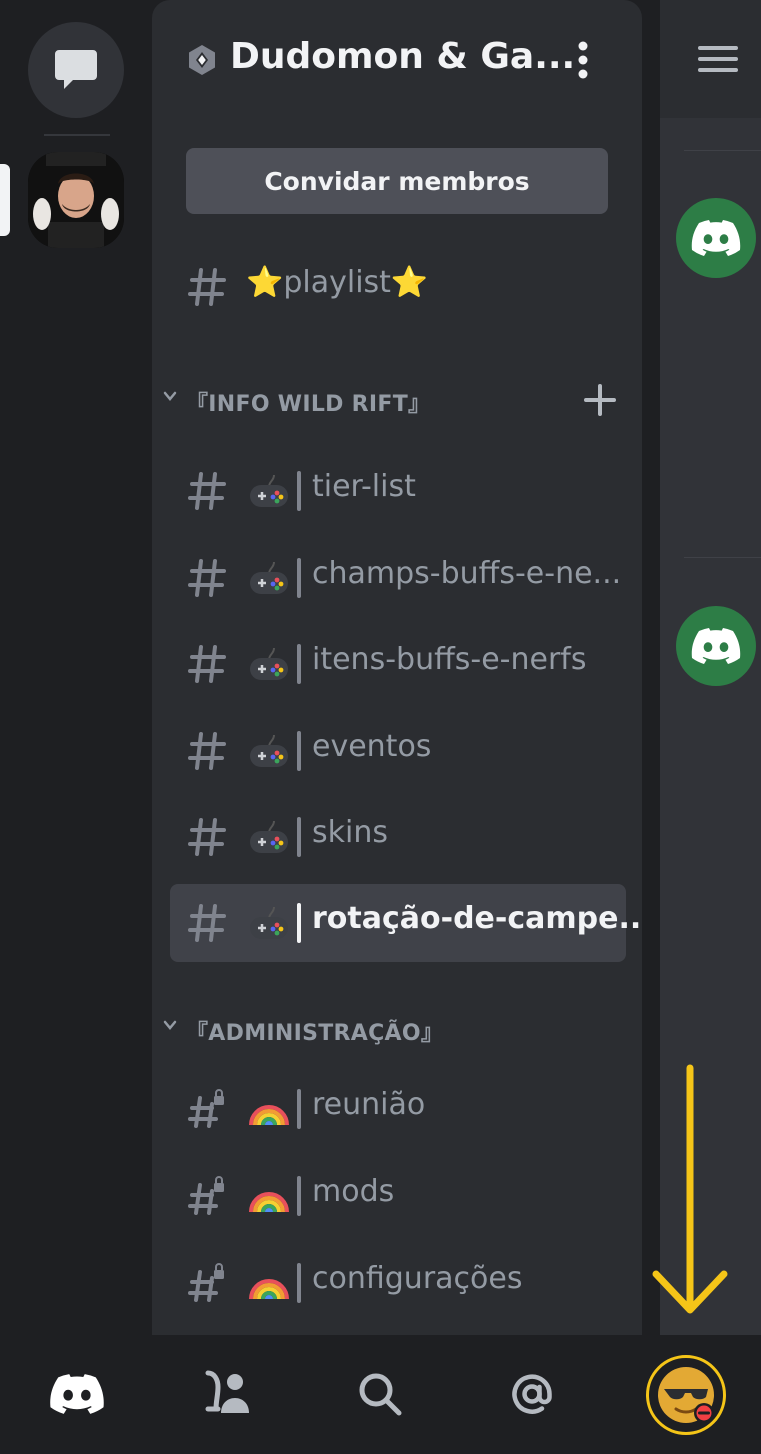 This screenshot has width=761, height=1454. What do you see at coordinates (372, 746) in the screenshot?
I see `channel-name: eventos` at bounding box center [372, 746].